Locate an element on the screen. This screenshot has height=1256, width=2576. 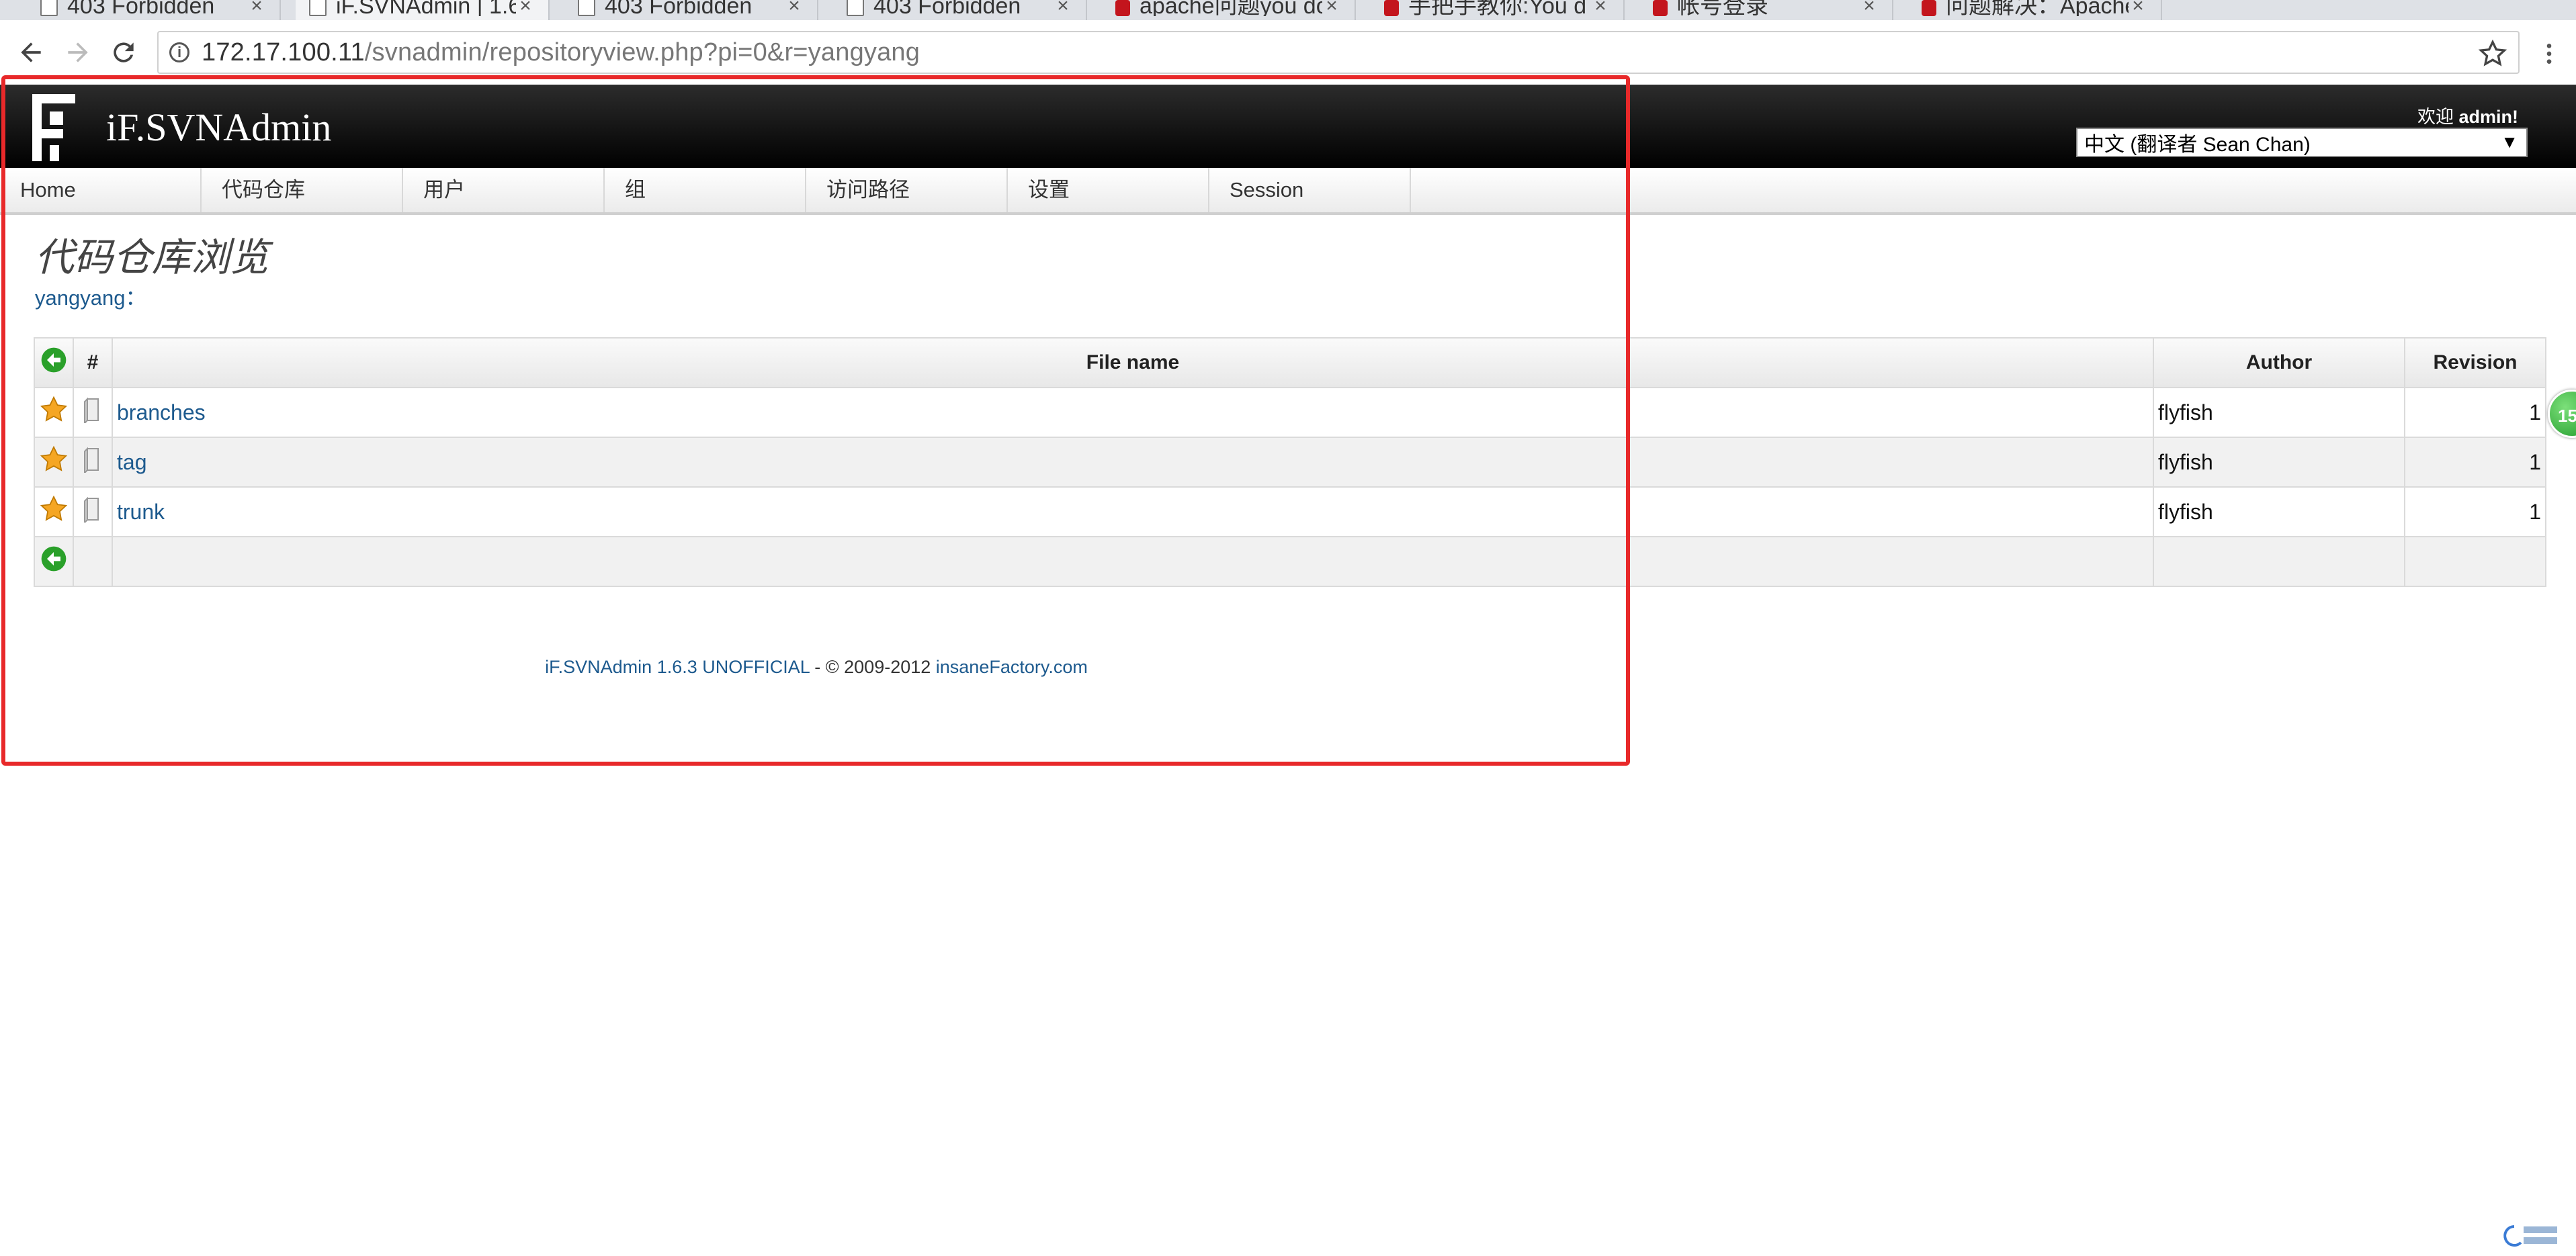
menu-item-groups: 组 is located at coordinates (705, 190).